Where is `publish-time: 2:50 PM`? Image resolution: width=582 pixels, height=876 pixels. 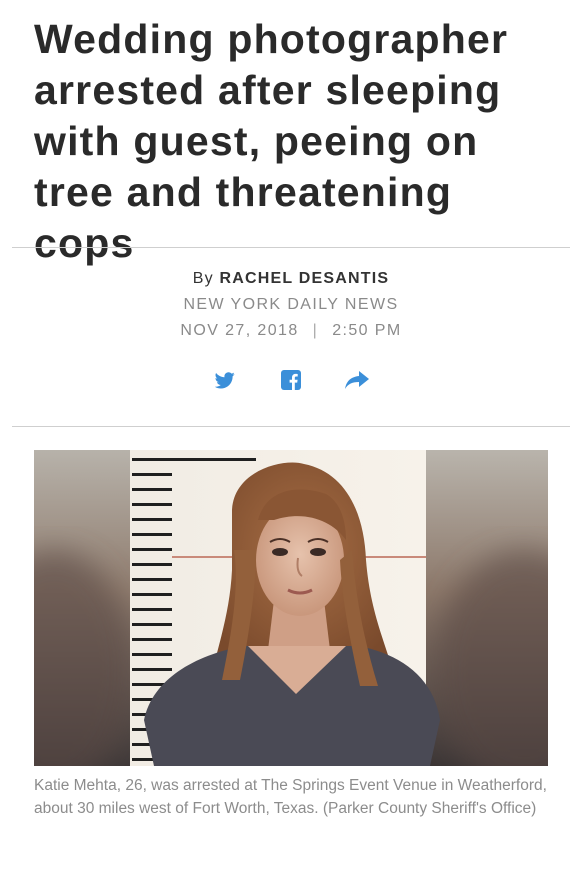 publish-time: 2:50 PM is located at coordinates (367, 330).